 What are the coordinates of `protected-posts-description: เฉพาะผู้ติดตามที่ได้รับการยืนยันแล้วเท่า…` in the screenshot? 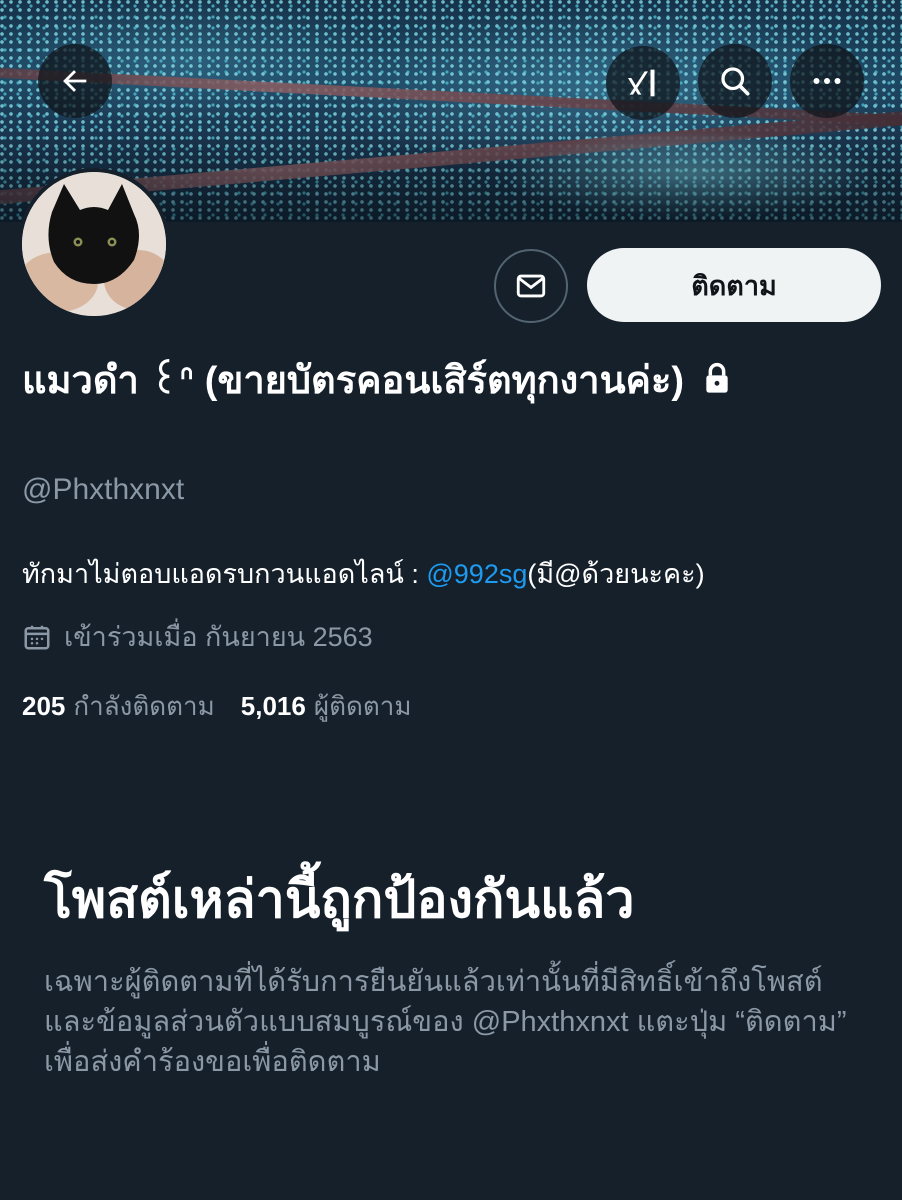 It's located at (445, 1022).